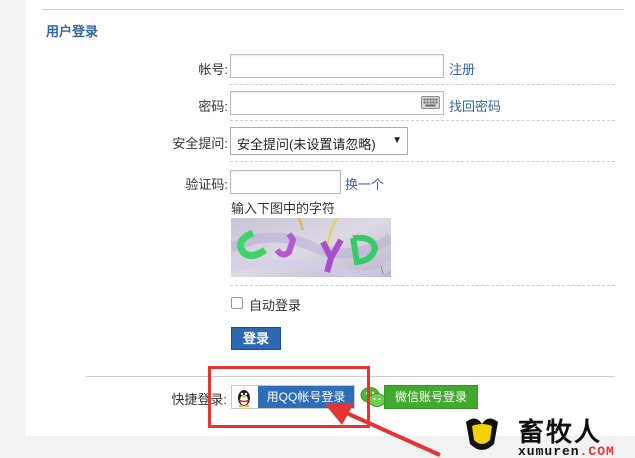 The height and width of the screenshot is (458, 635). What do you see at coordinates (213, 69) in the screenshot?
I see `account-label: 帐号:` at bounding box center [213, 69].